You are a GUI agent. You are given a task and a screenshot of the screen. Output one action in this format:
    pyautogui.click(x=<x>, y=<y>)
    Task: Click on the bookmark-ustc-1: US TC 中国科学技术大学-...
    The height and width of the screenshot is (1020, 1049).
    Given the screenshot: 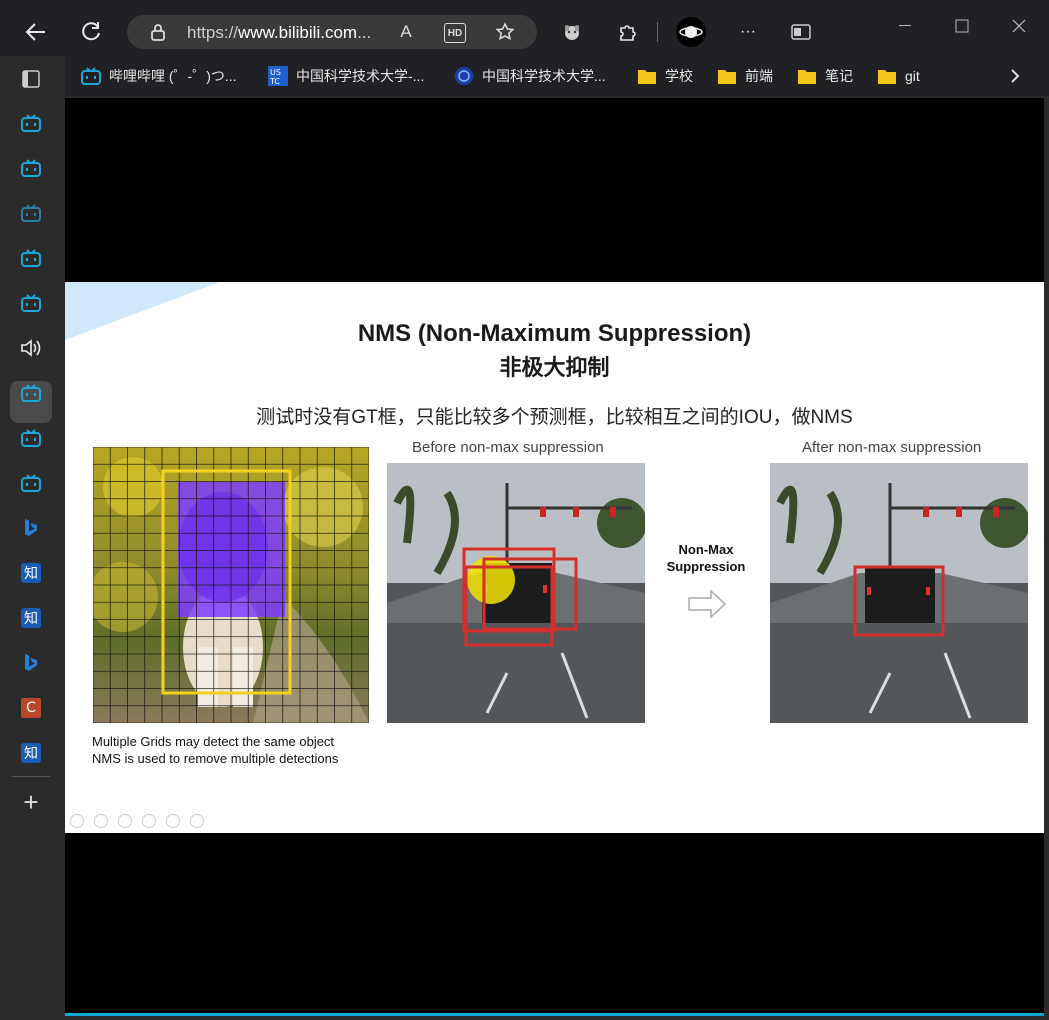 What is the action you would take?
    pyautogui.click(x=346, y=76)
    